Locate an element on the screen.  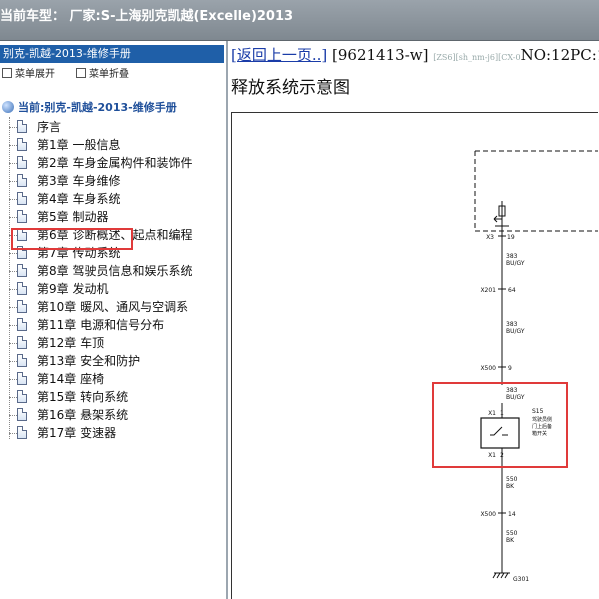
tree-root-node: 当前:别克-凯越-2013-维修手册 is located at coordinates (89, 107).